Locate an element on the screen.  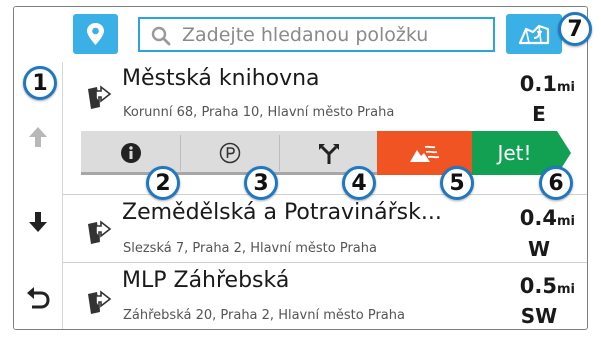
search-icon is located at coordinates (161, 35).